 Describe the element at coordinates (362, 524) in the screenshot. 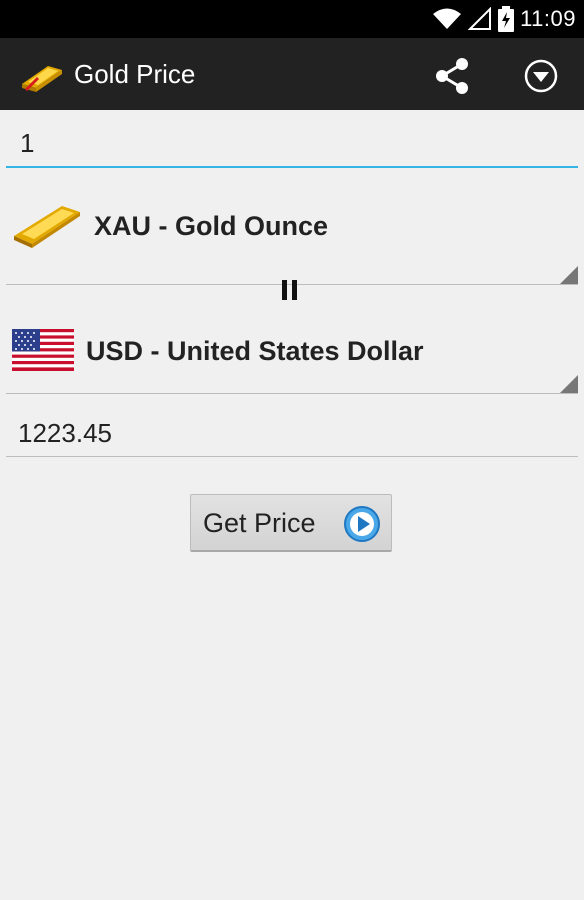

I see `play-icon` at that location.